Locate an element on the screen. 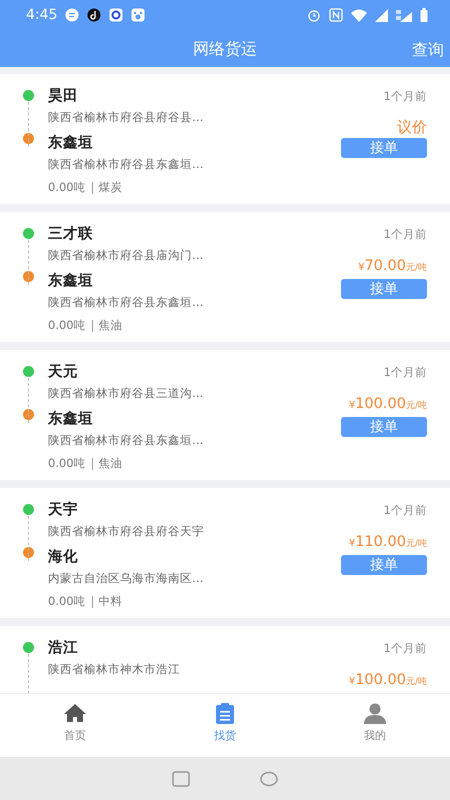  origin-address: 陕西省榆林市府谷县府谷天宇 is located at coordinates (126, 531).